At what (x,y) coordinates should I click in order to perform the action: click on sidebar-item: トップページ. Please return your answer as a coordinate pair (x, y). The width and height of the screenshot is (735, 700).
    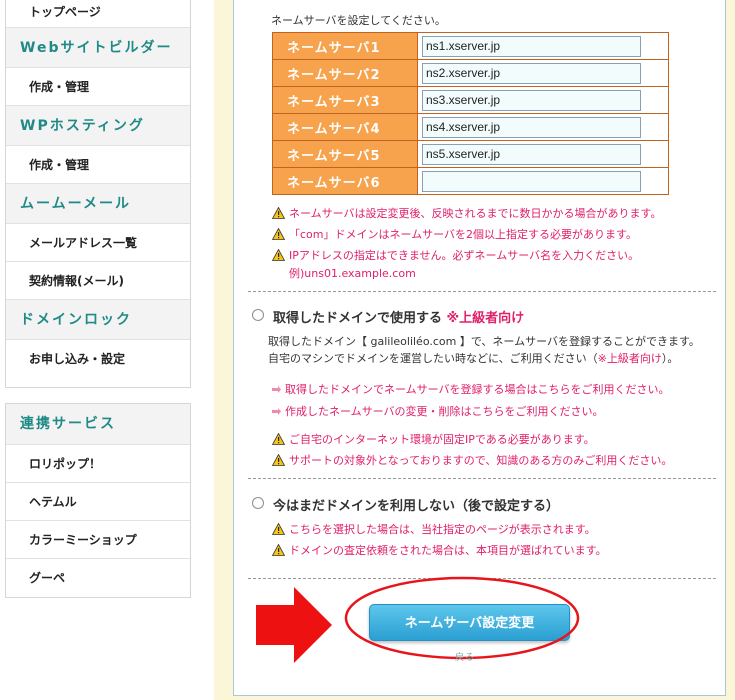
    Looking at the image, I should click on (98, 13).